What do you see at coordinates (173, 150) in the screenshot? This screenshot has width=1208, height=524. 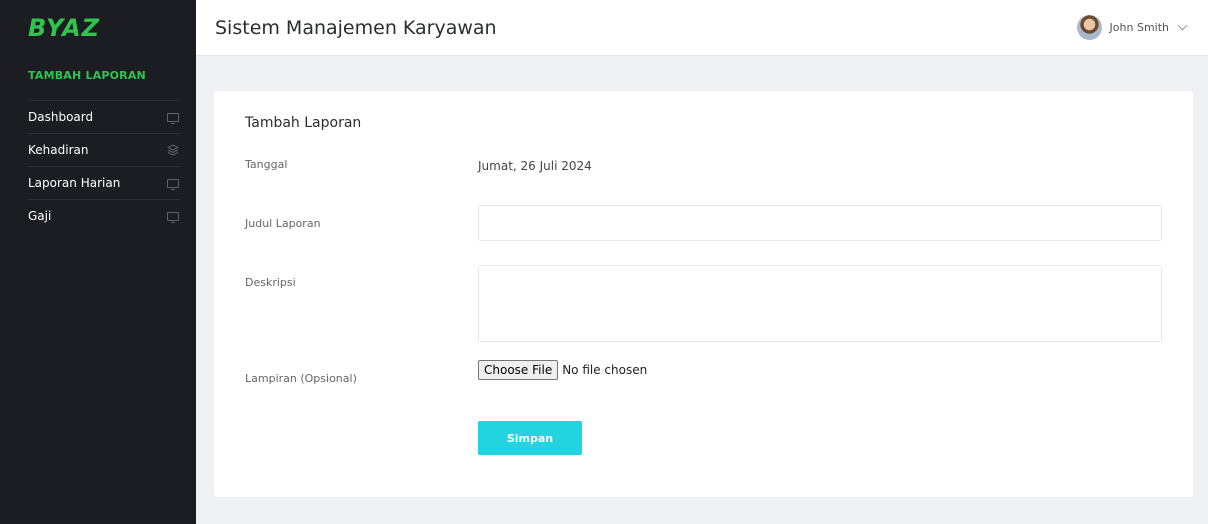 I see `layers-icon` at bounding box center [173, 150].